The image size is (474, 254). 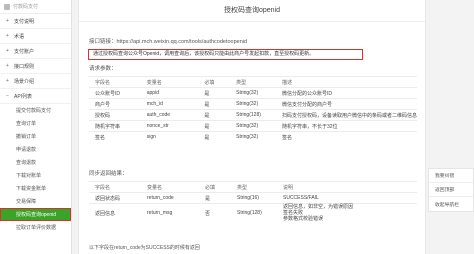 I want to click on cell: 返回状态码, so click(x=115, y=198).